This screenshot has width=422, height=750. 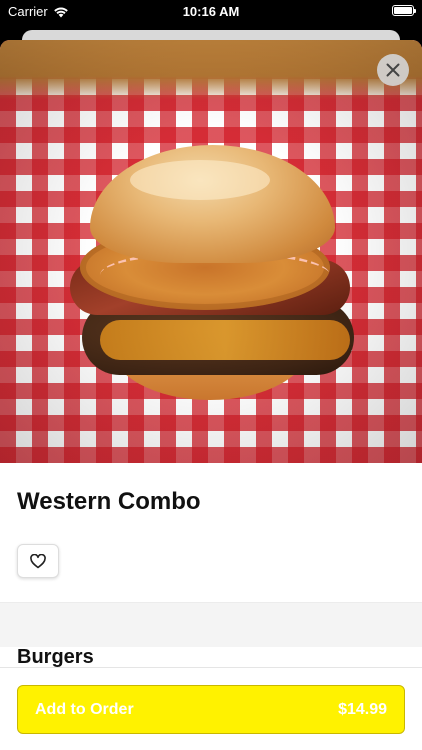 I want to click on close-button, so click(x=393, y=70).